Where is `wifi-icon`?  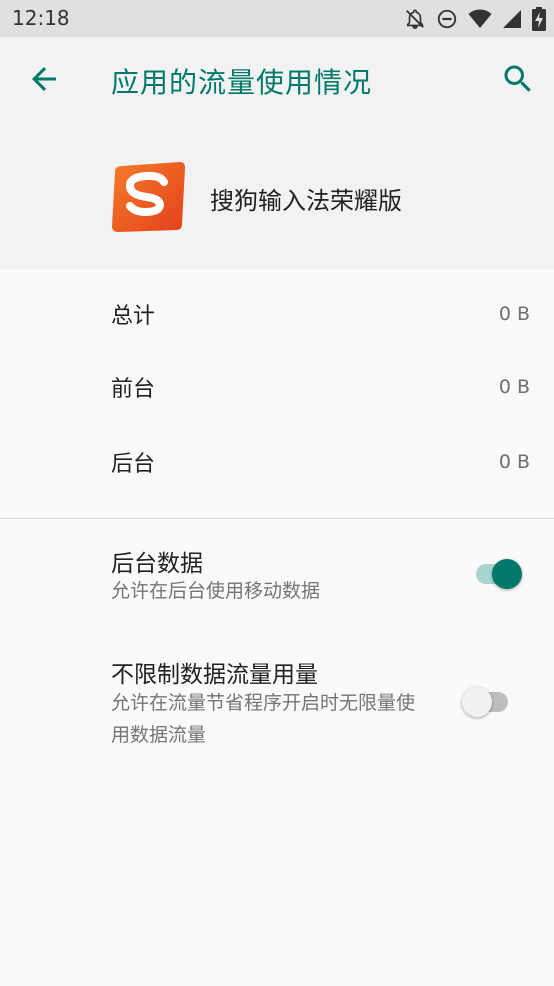
wifi-icon is located at coordinates (480, 18).